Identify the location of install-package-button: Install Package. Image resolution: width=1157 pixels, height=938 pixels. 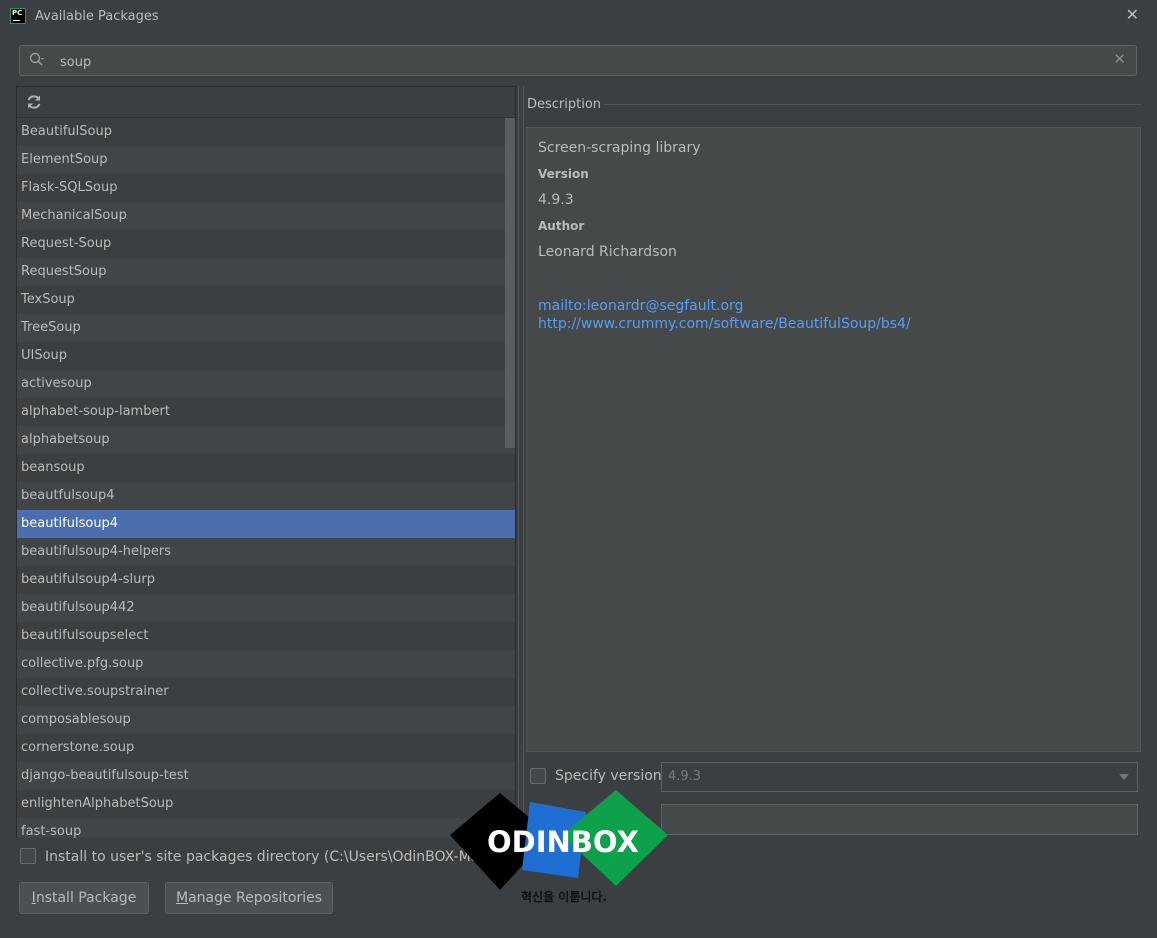
(84, 898).